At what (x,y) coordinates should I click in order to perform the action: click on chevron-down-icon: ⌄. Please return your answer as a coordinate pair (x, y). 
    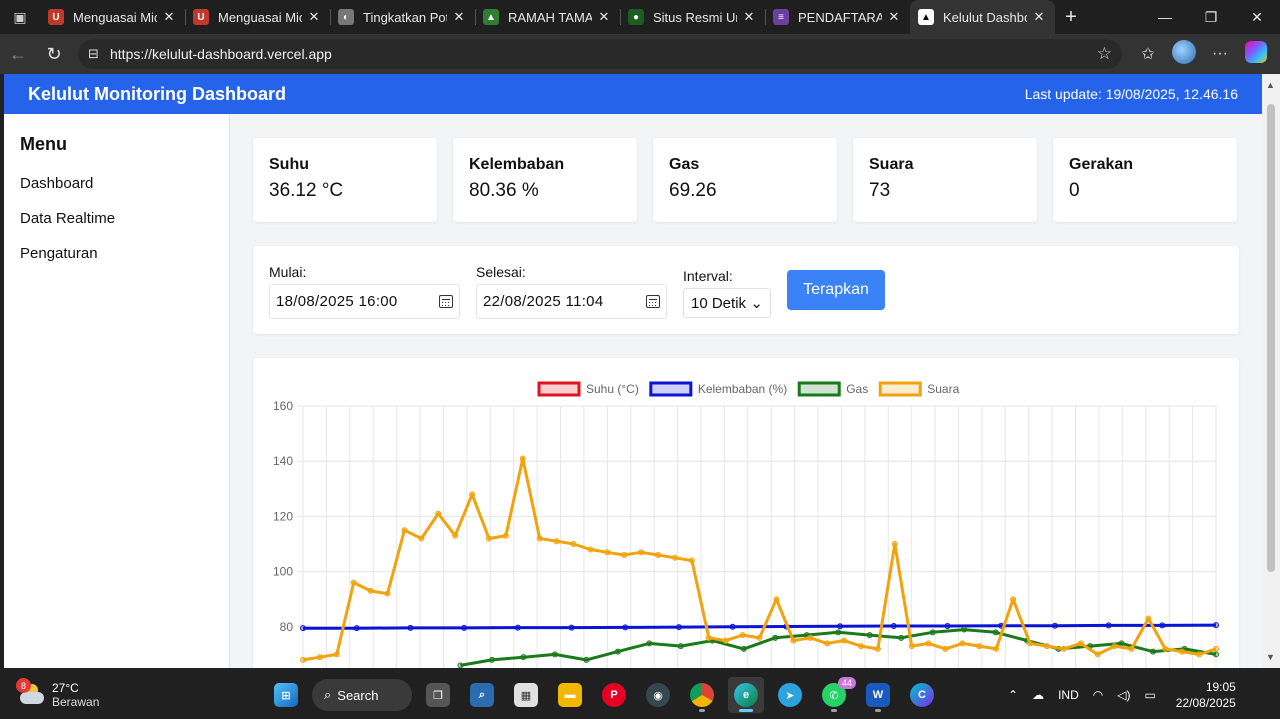
    Looking at the image, I should click on (756, 303).